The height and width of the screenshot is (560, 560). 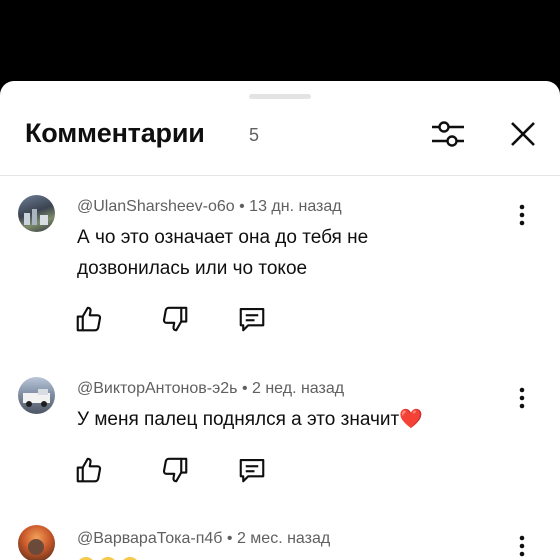 I want to click on comment-meta: @ВикторАнтонов-э2ь • 2 нед. назад, so click(x=210, y=389).